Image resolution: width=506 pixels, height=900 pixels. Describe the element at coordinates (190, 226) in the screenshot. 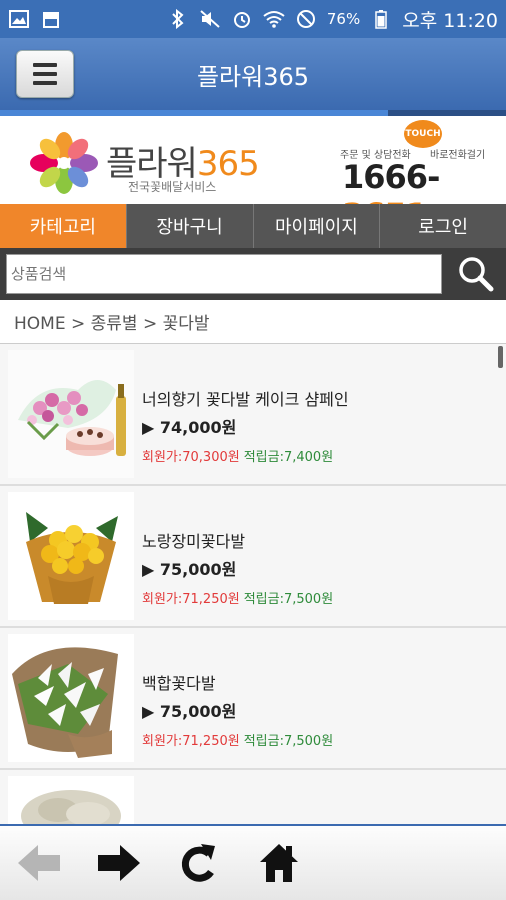

I see `tab-cart: 장바구니` at that location.